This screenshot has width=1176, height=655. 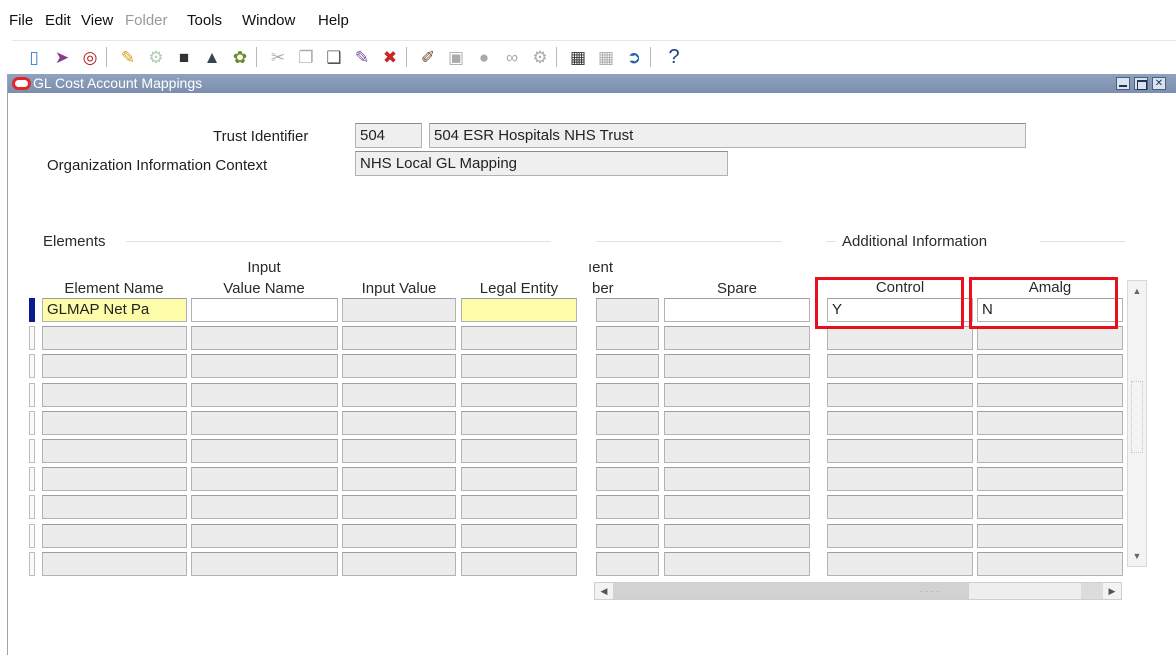 What do you see at coordinates (541, 163) in the screenshot?
I see `org-context-field: NHS Local GL Mapping` at bounding box center [541, 163].